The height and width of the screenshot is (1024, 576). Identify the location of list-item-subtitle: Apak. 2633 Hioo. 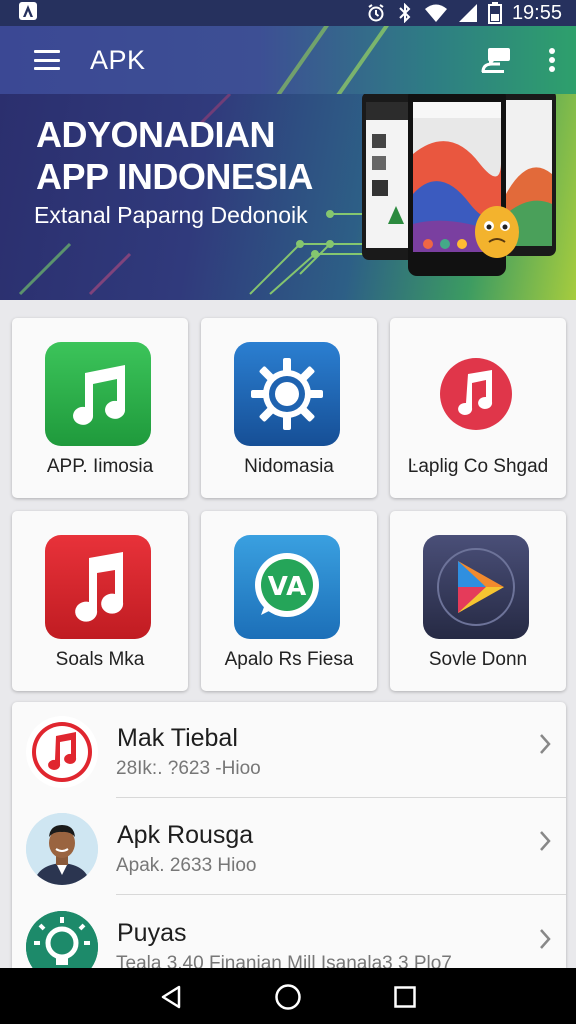
(186, 865).